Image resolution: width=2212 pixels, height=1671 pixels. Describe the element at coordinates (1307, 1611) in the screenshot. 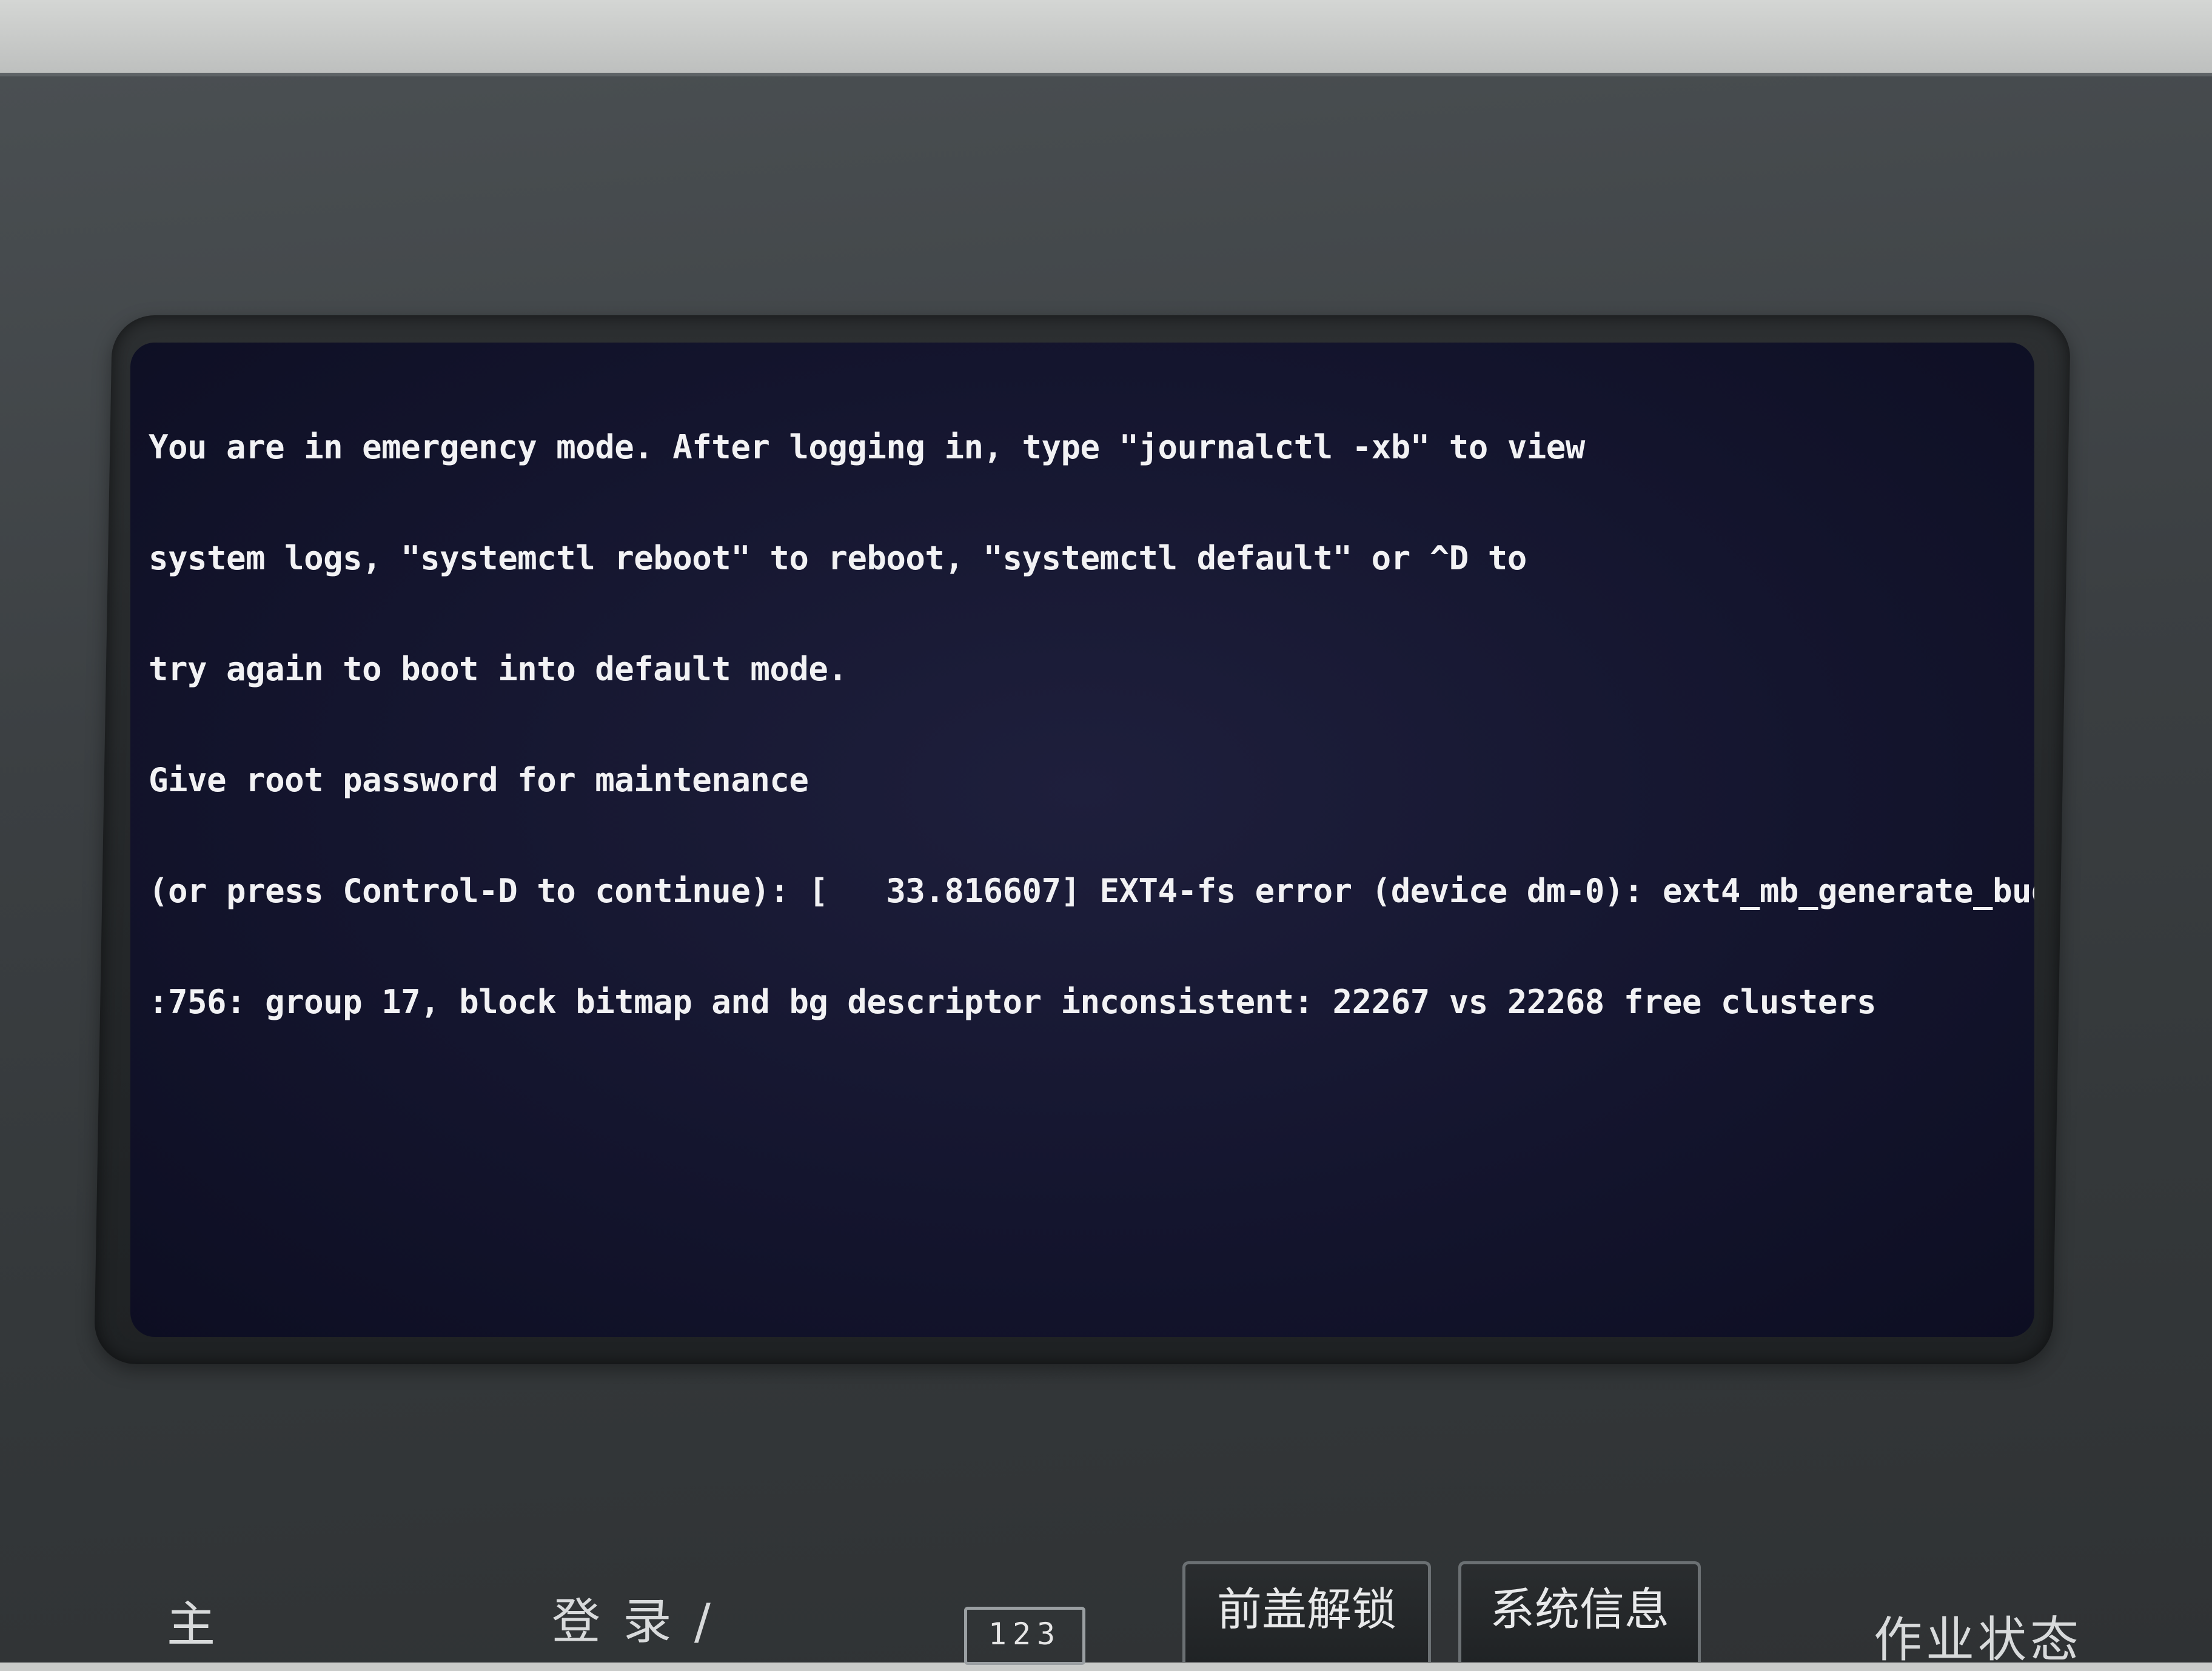

I see `front-cover-unlock-button: 前盖解锁` at that location.